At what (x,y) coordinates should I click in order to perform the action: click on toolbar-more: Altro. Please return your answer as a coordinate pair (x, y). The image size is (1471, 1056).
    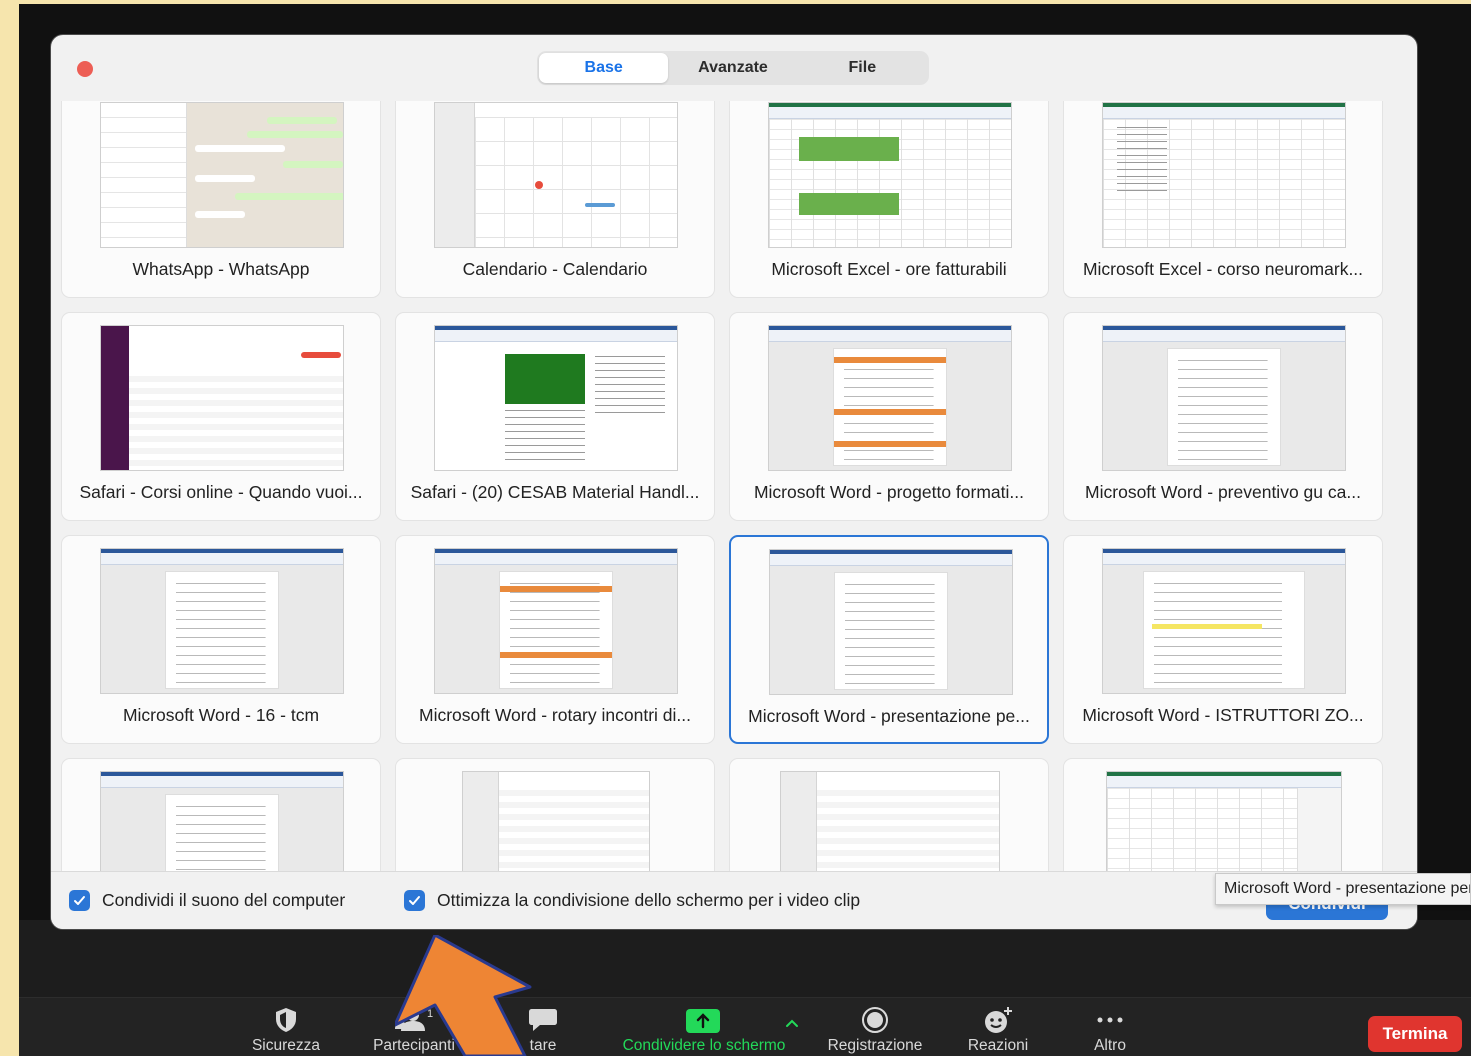
    Looking at the image, I should click on (1110, 1026).